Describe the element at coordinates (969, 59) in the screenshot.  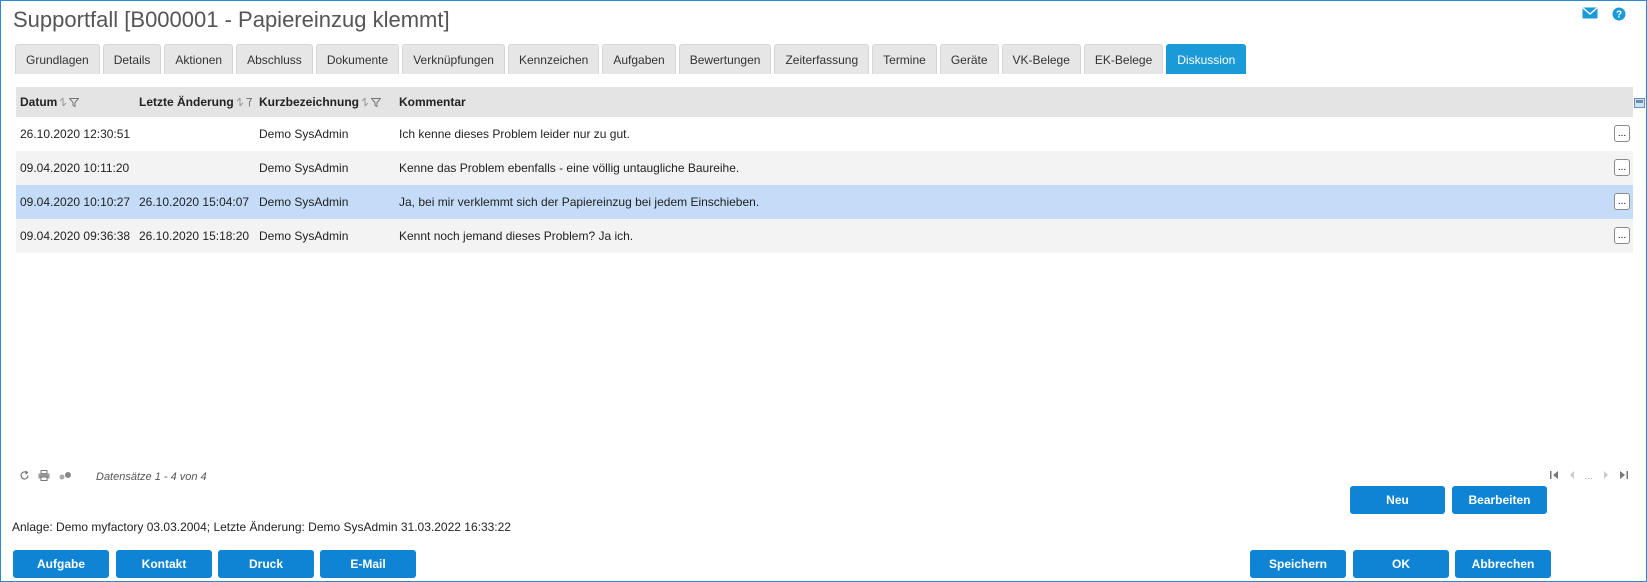
I see `tab-geraete: Geräte` at that location.